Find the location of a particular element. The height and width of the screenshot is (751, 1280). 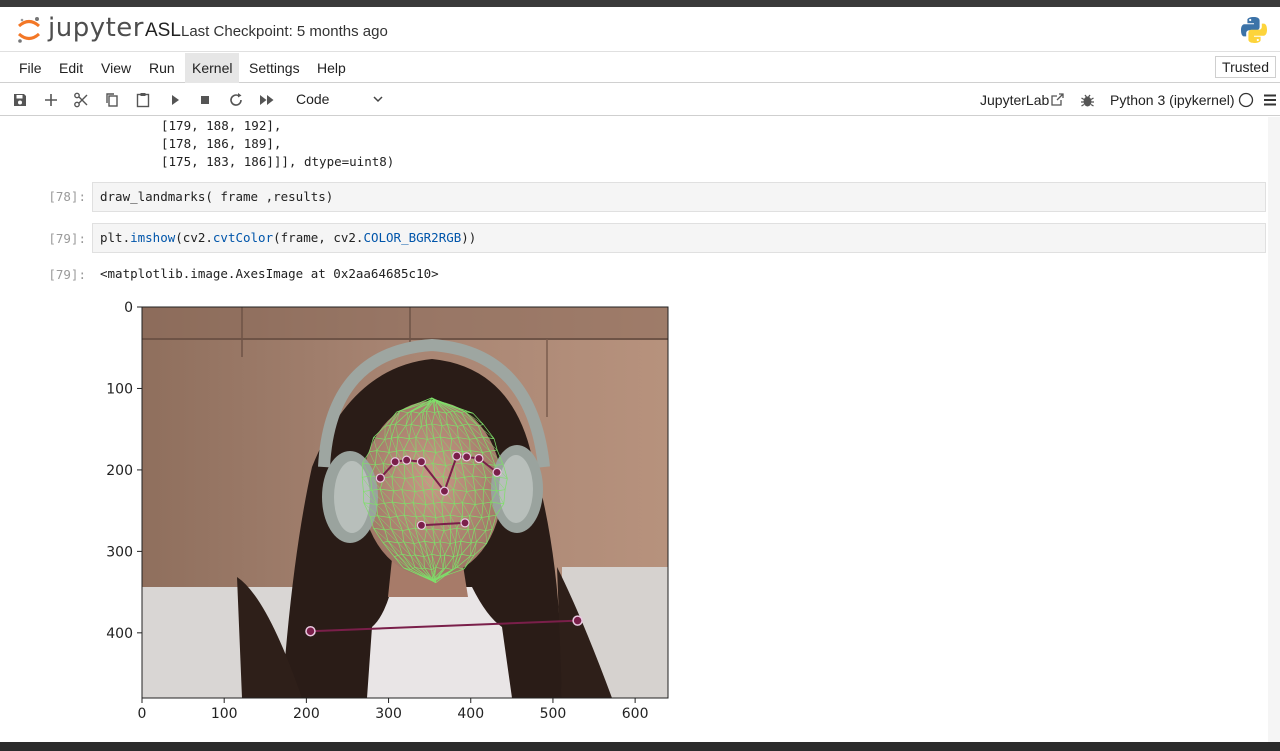

menu-settings: Settings is located at coordinates (274, 68).